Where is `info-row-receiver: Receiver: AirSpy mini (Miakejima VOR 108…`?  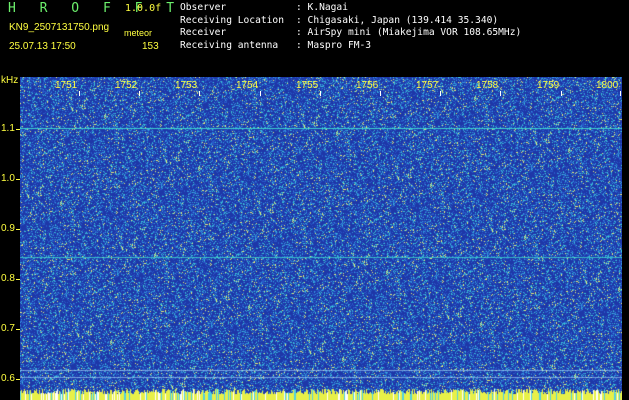
info-row-receiver: Receiver: AirSpy mini (Miakejima VOR 108… is located at coordinates (351, 32).